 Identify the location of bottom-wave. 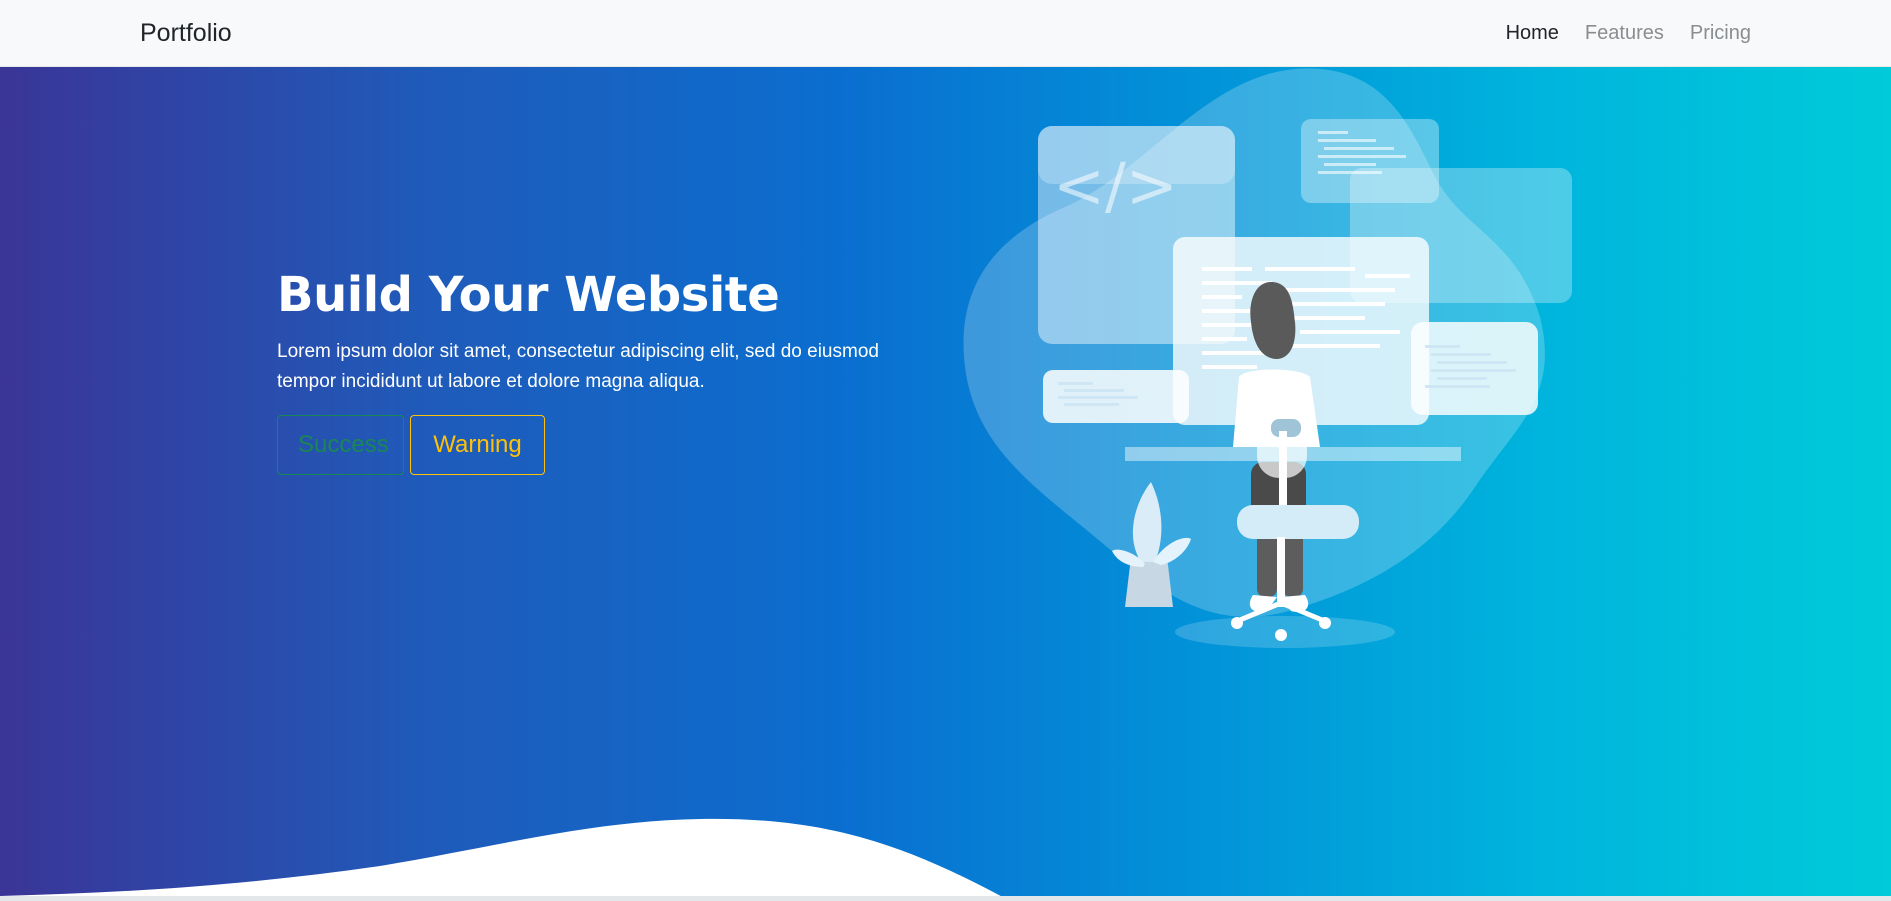
(505, 859).